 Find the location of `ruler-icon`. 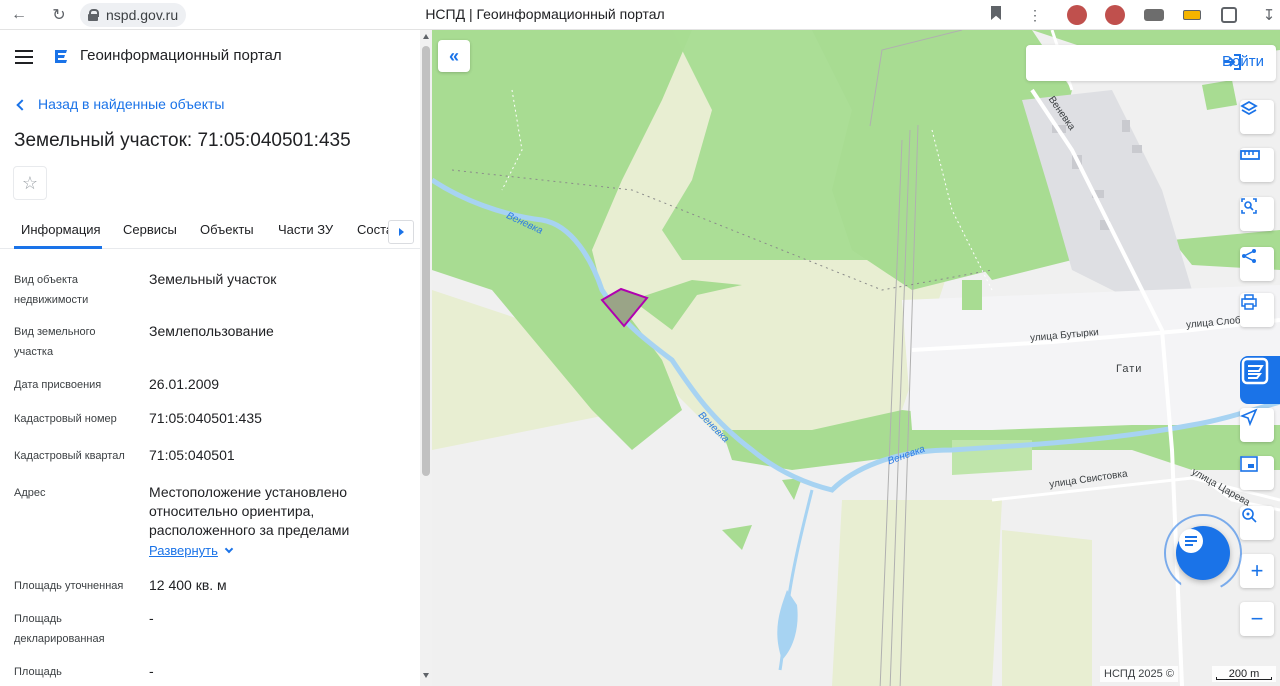

ruler-icon is located at coordinates (1250, 155).